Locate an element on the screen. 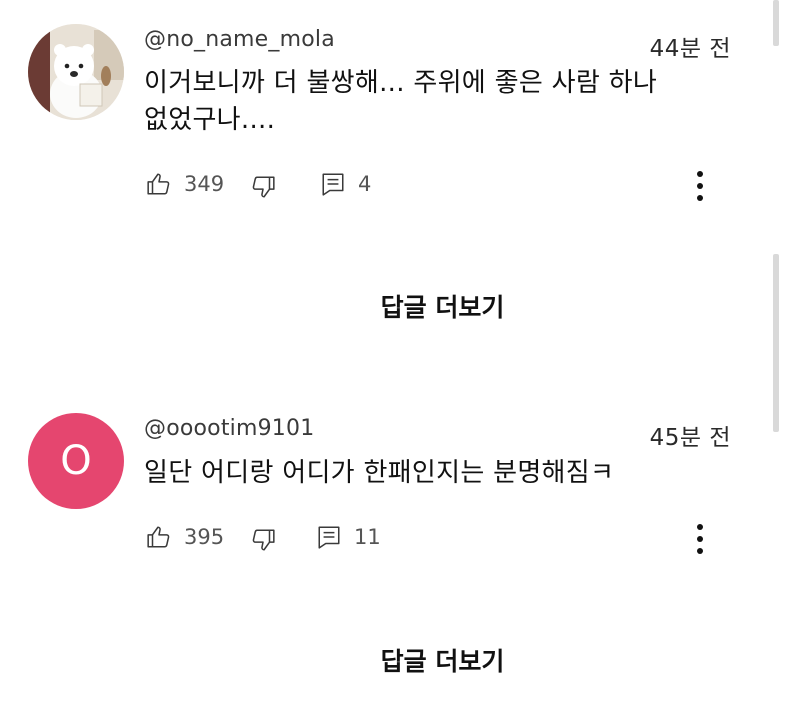 This screenshot has width=791, height=701. scrollbar-top is located at coordinates (776, 23).